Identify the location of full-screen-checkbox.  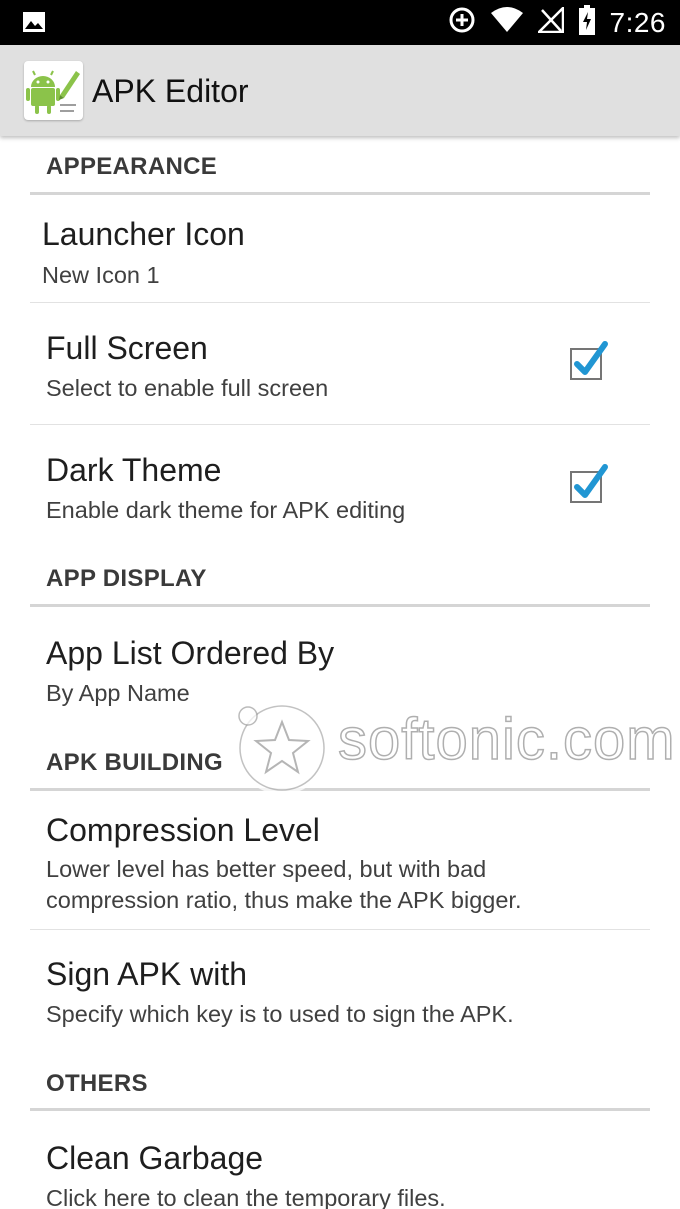
(589, 360).